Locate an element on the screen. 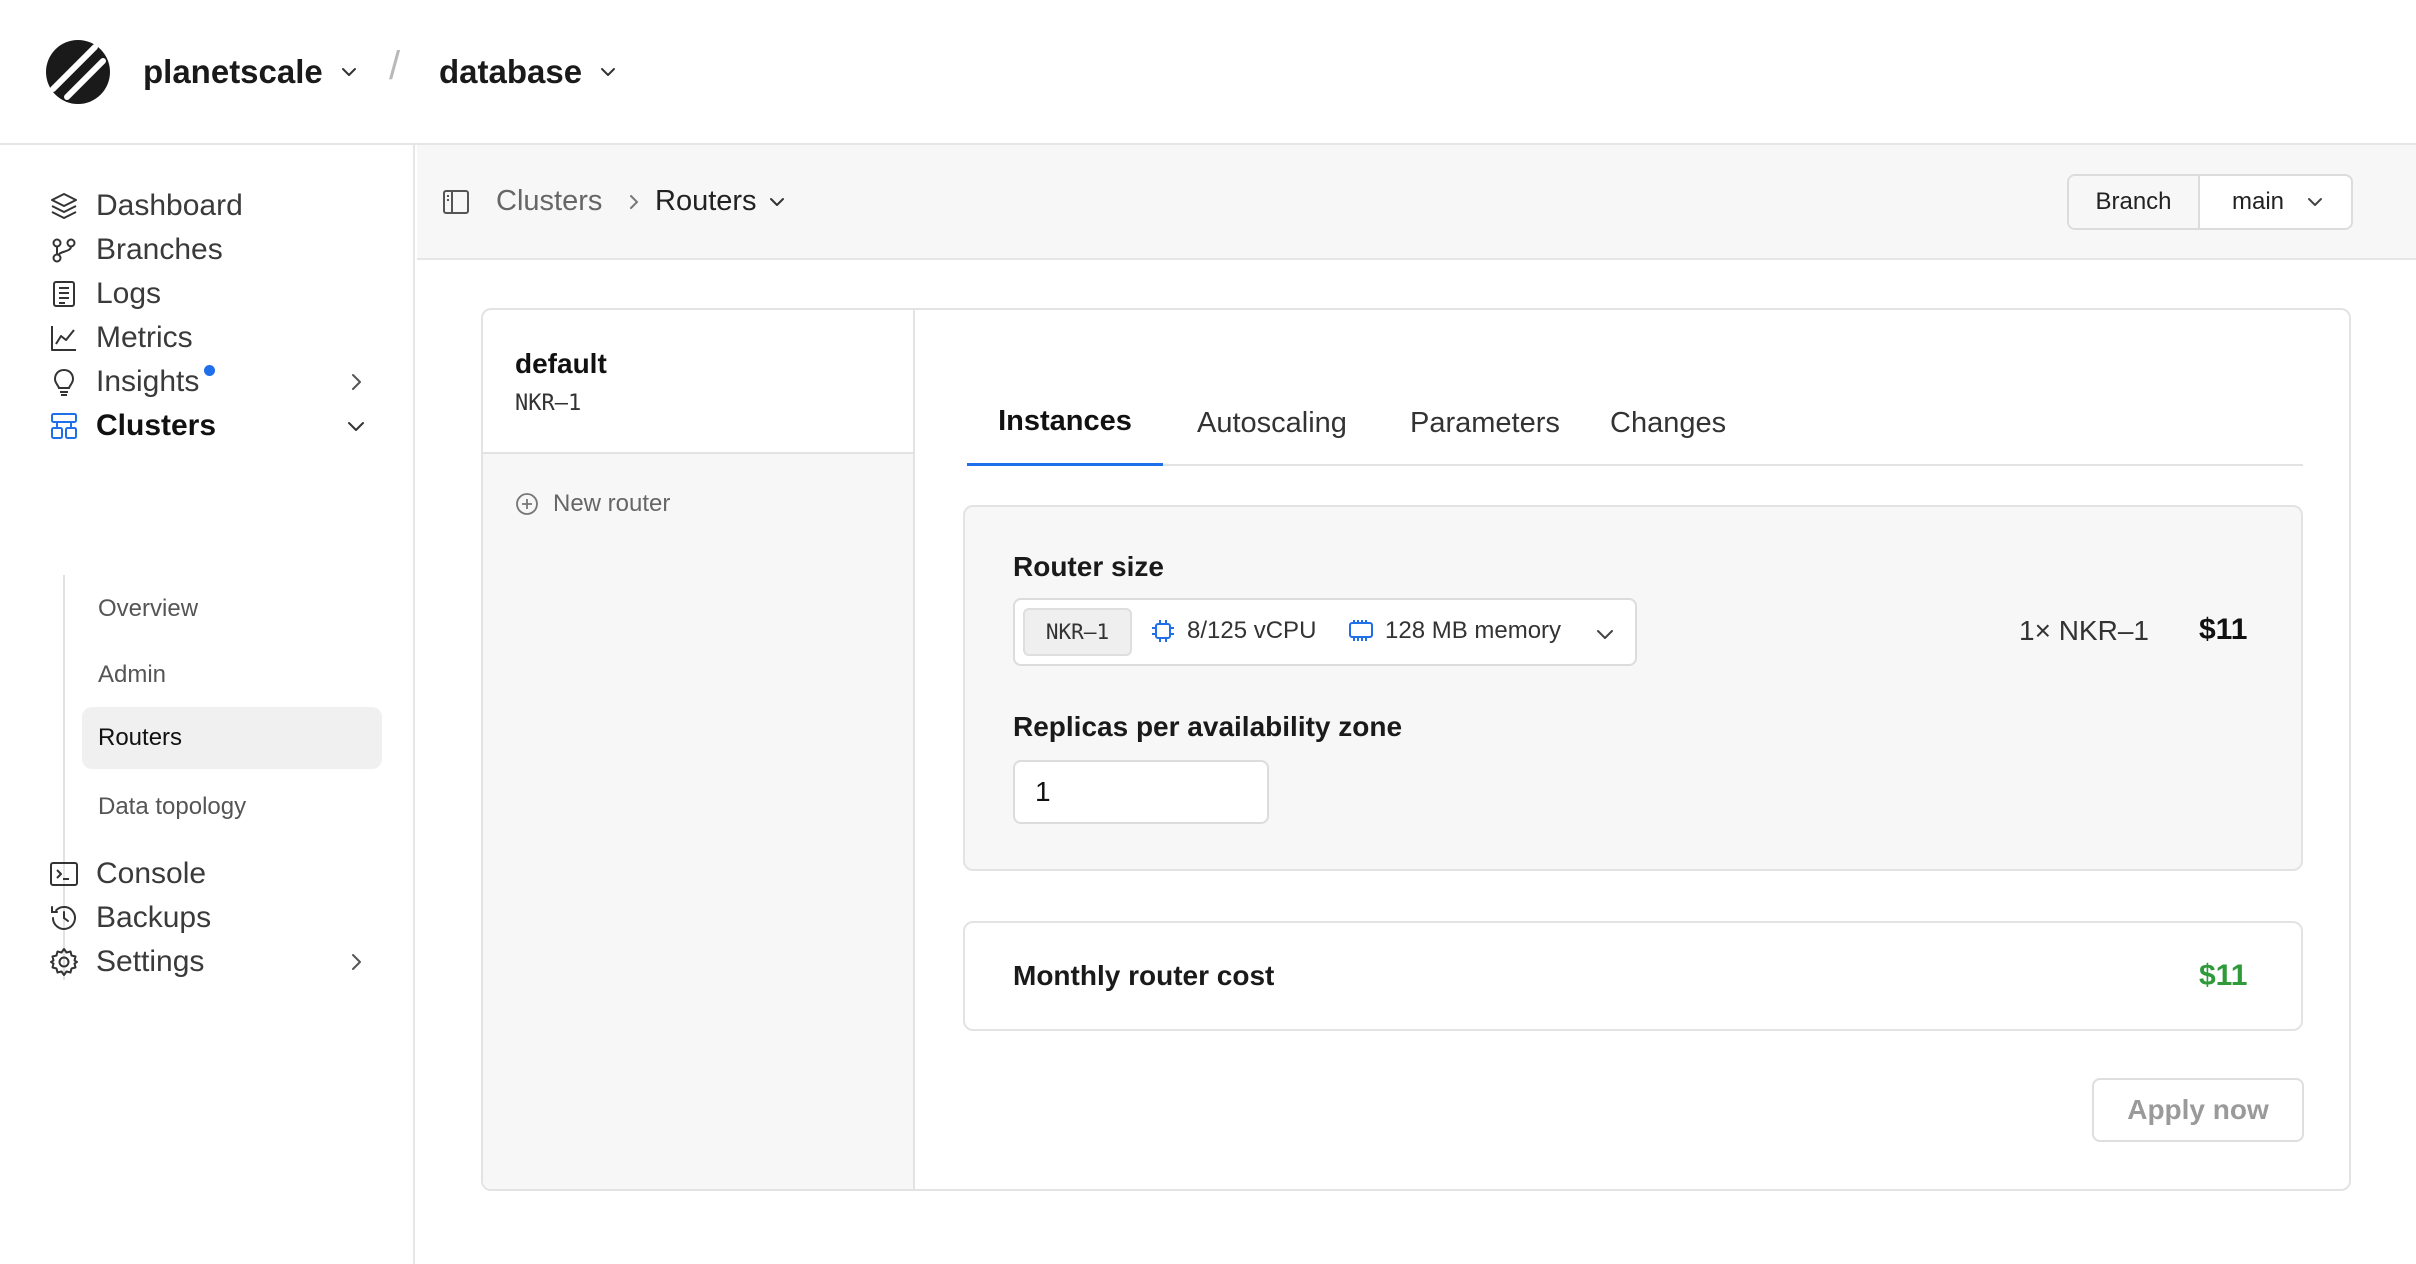 The height and width of the screenshot is (1264, 2416). sidebar-item-label: Settings is located at coordinates (150, 961).